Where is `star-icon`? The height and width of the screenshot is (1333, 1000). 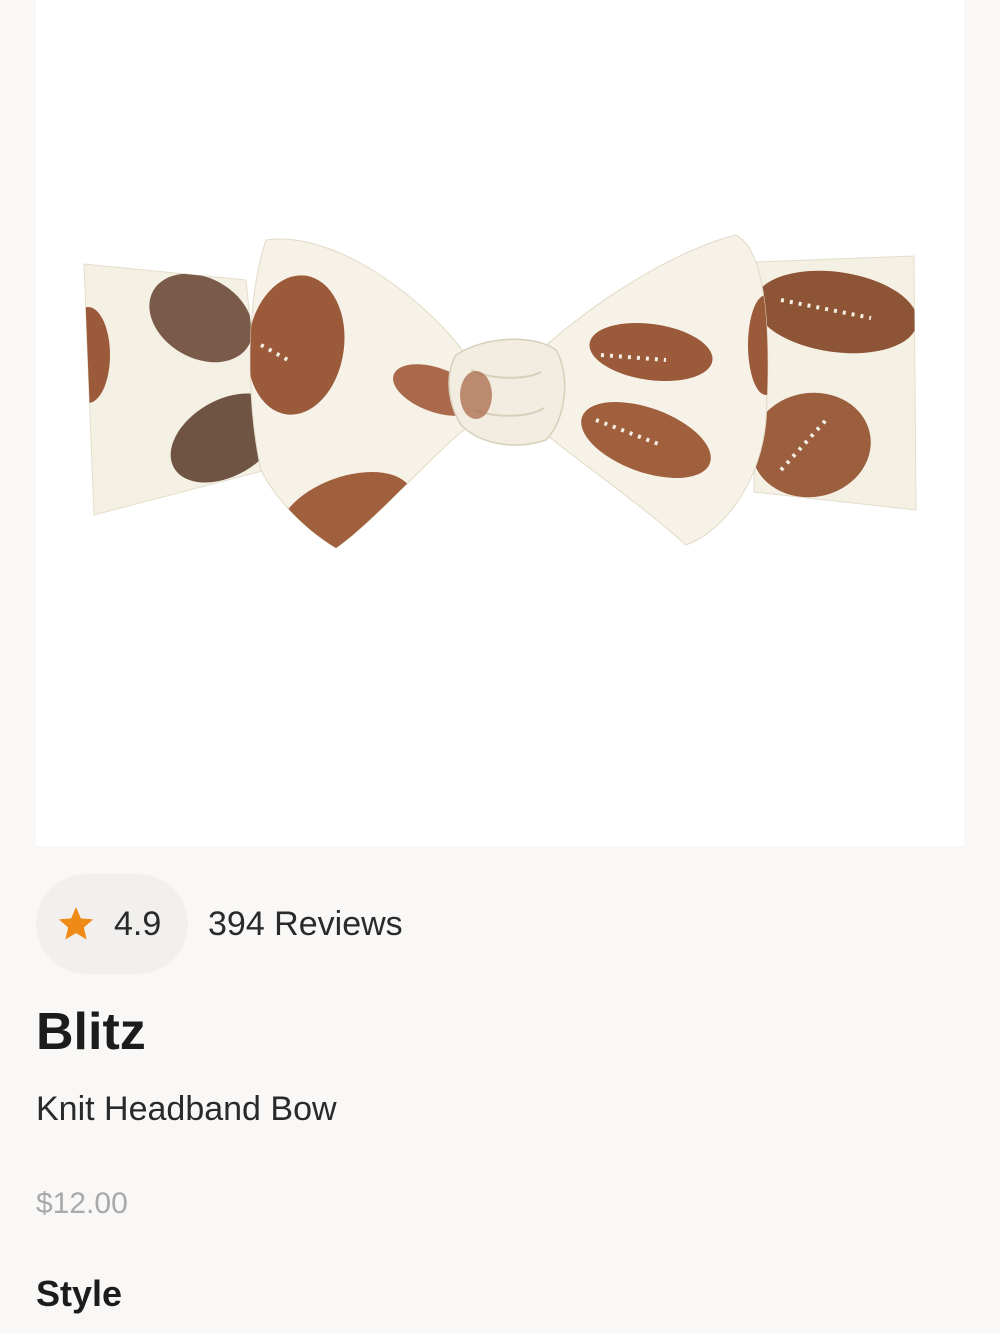
star-icon is located at coordinates (76, 923).